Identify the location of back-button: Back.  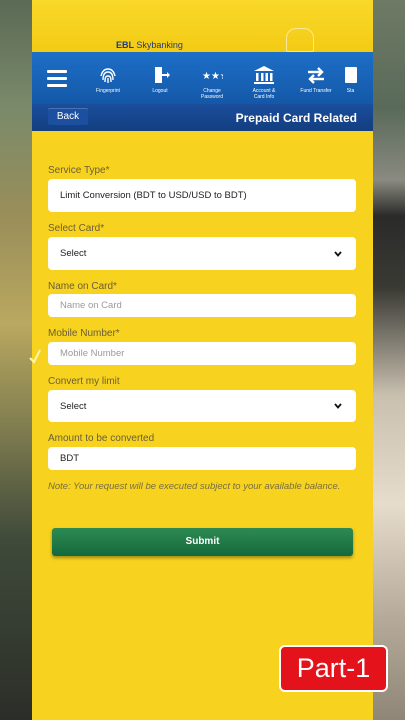
(68, 116).